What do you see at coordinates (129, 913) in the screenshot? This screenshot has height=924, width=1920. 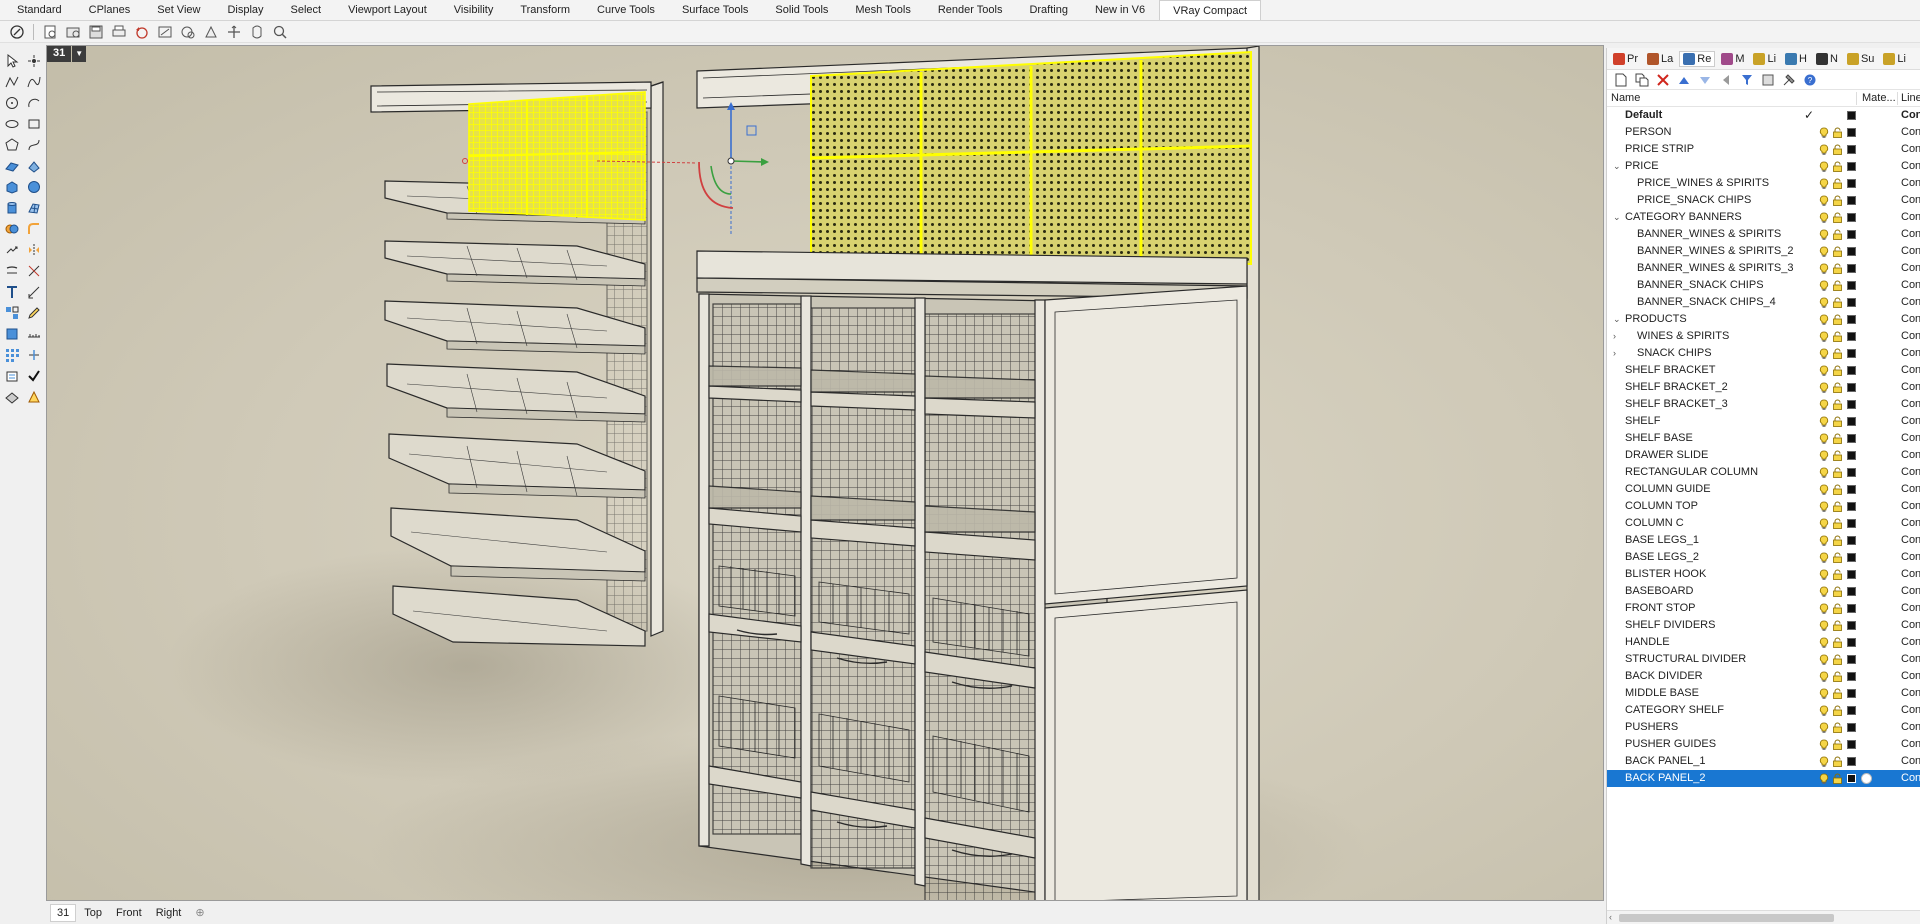 I see `viewport-tab: Front` at bounding box center [129, 913].